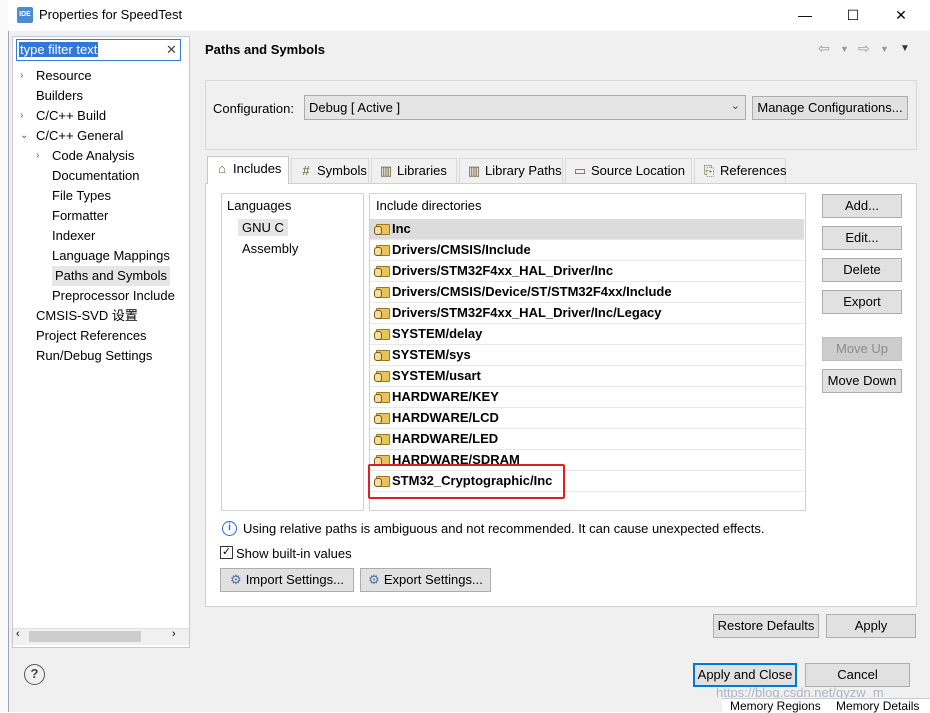 The image size is (930, 713). What do you see at coordinates (87, 315) in the screenshot?
I see `tree-item-label: CMSIS-SVD 设置` at bounding box center [87, 315].